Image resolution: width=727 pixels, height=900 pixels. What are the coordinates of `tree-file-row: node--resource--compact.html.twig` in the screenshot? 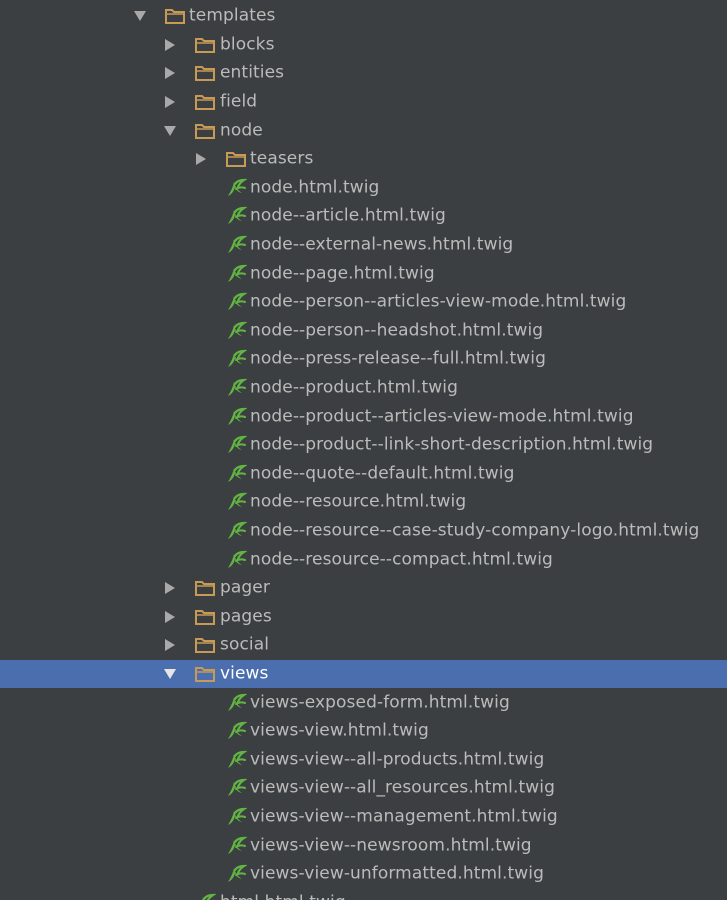 It's located at (363, 559).